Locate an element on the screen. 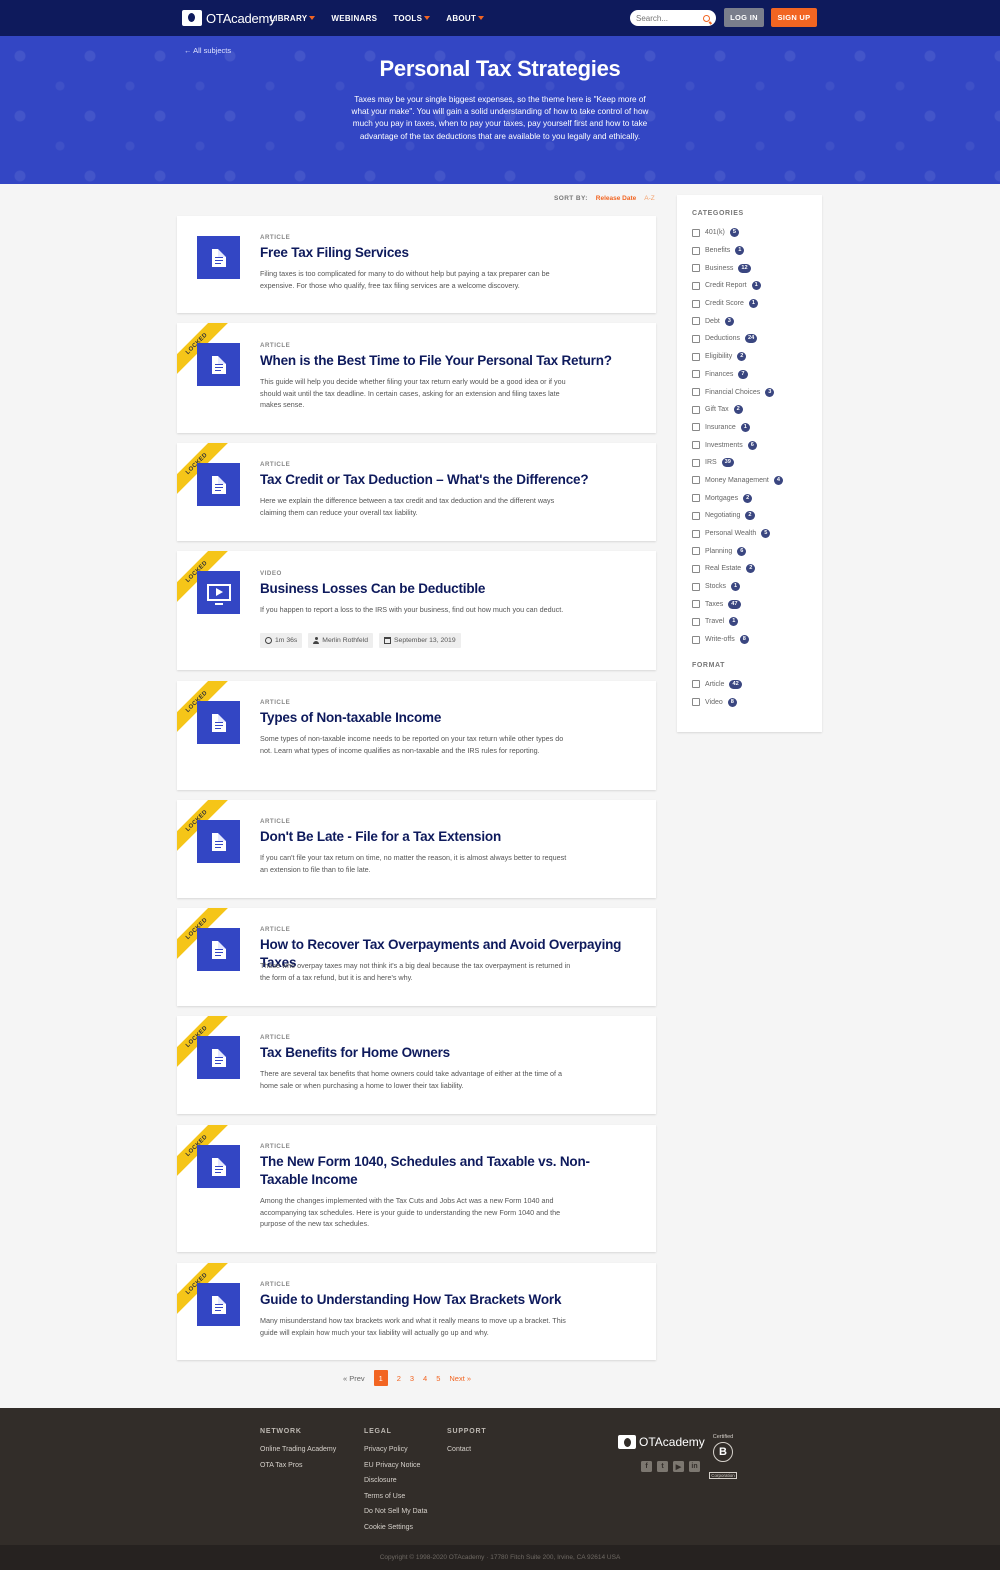 The image size is (1000, 1570). filter-option: Credit Score 1 is located at coordinates (749, 304).